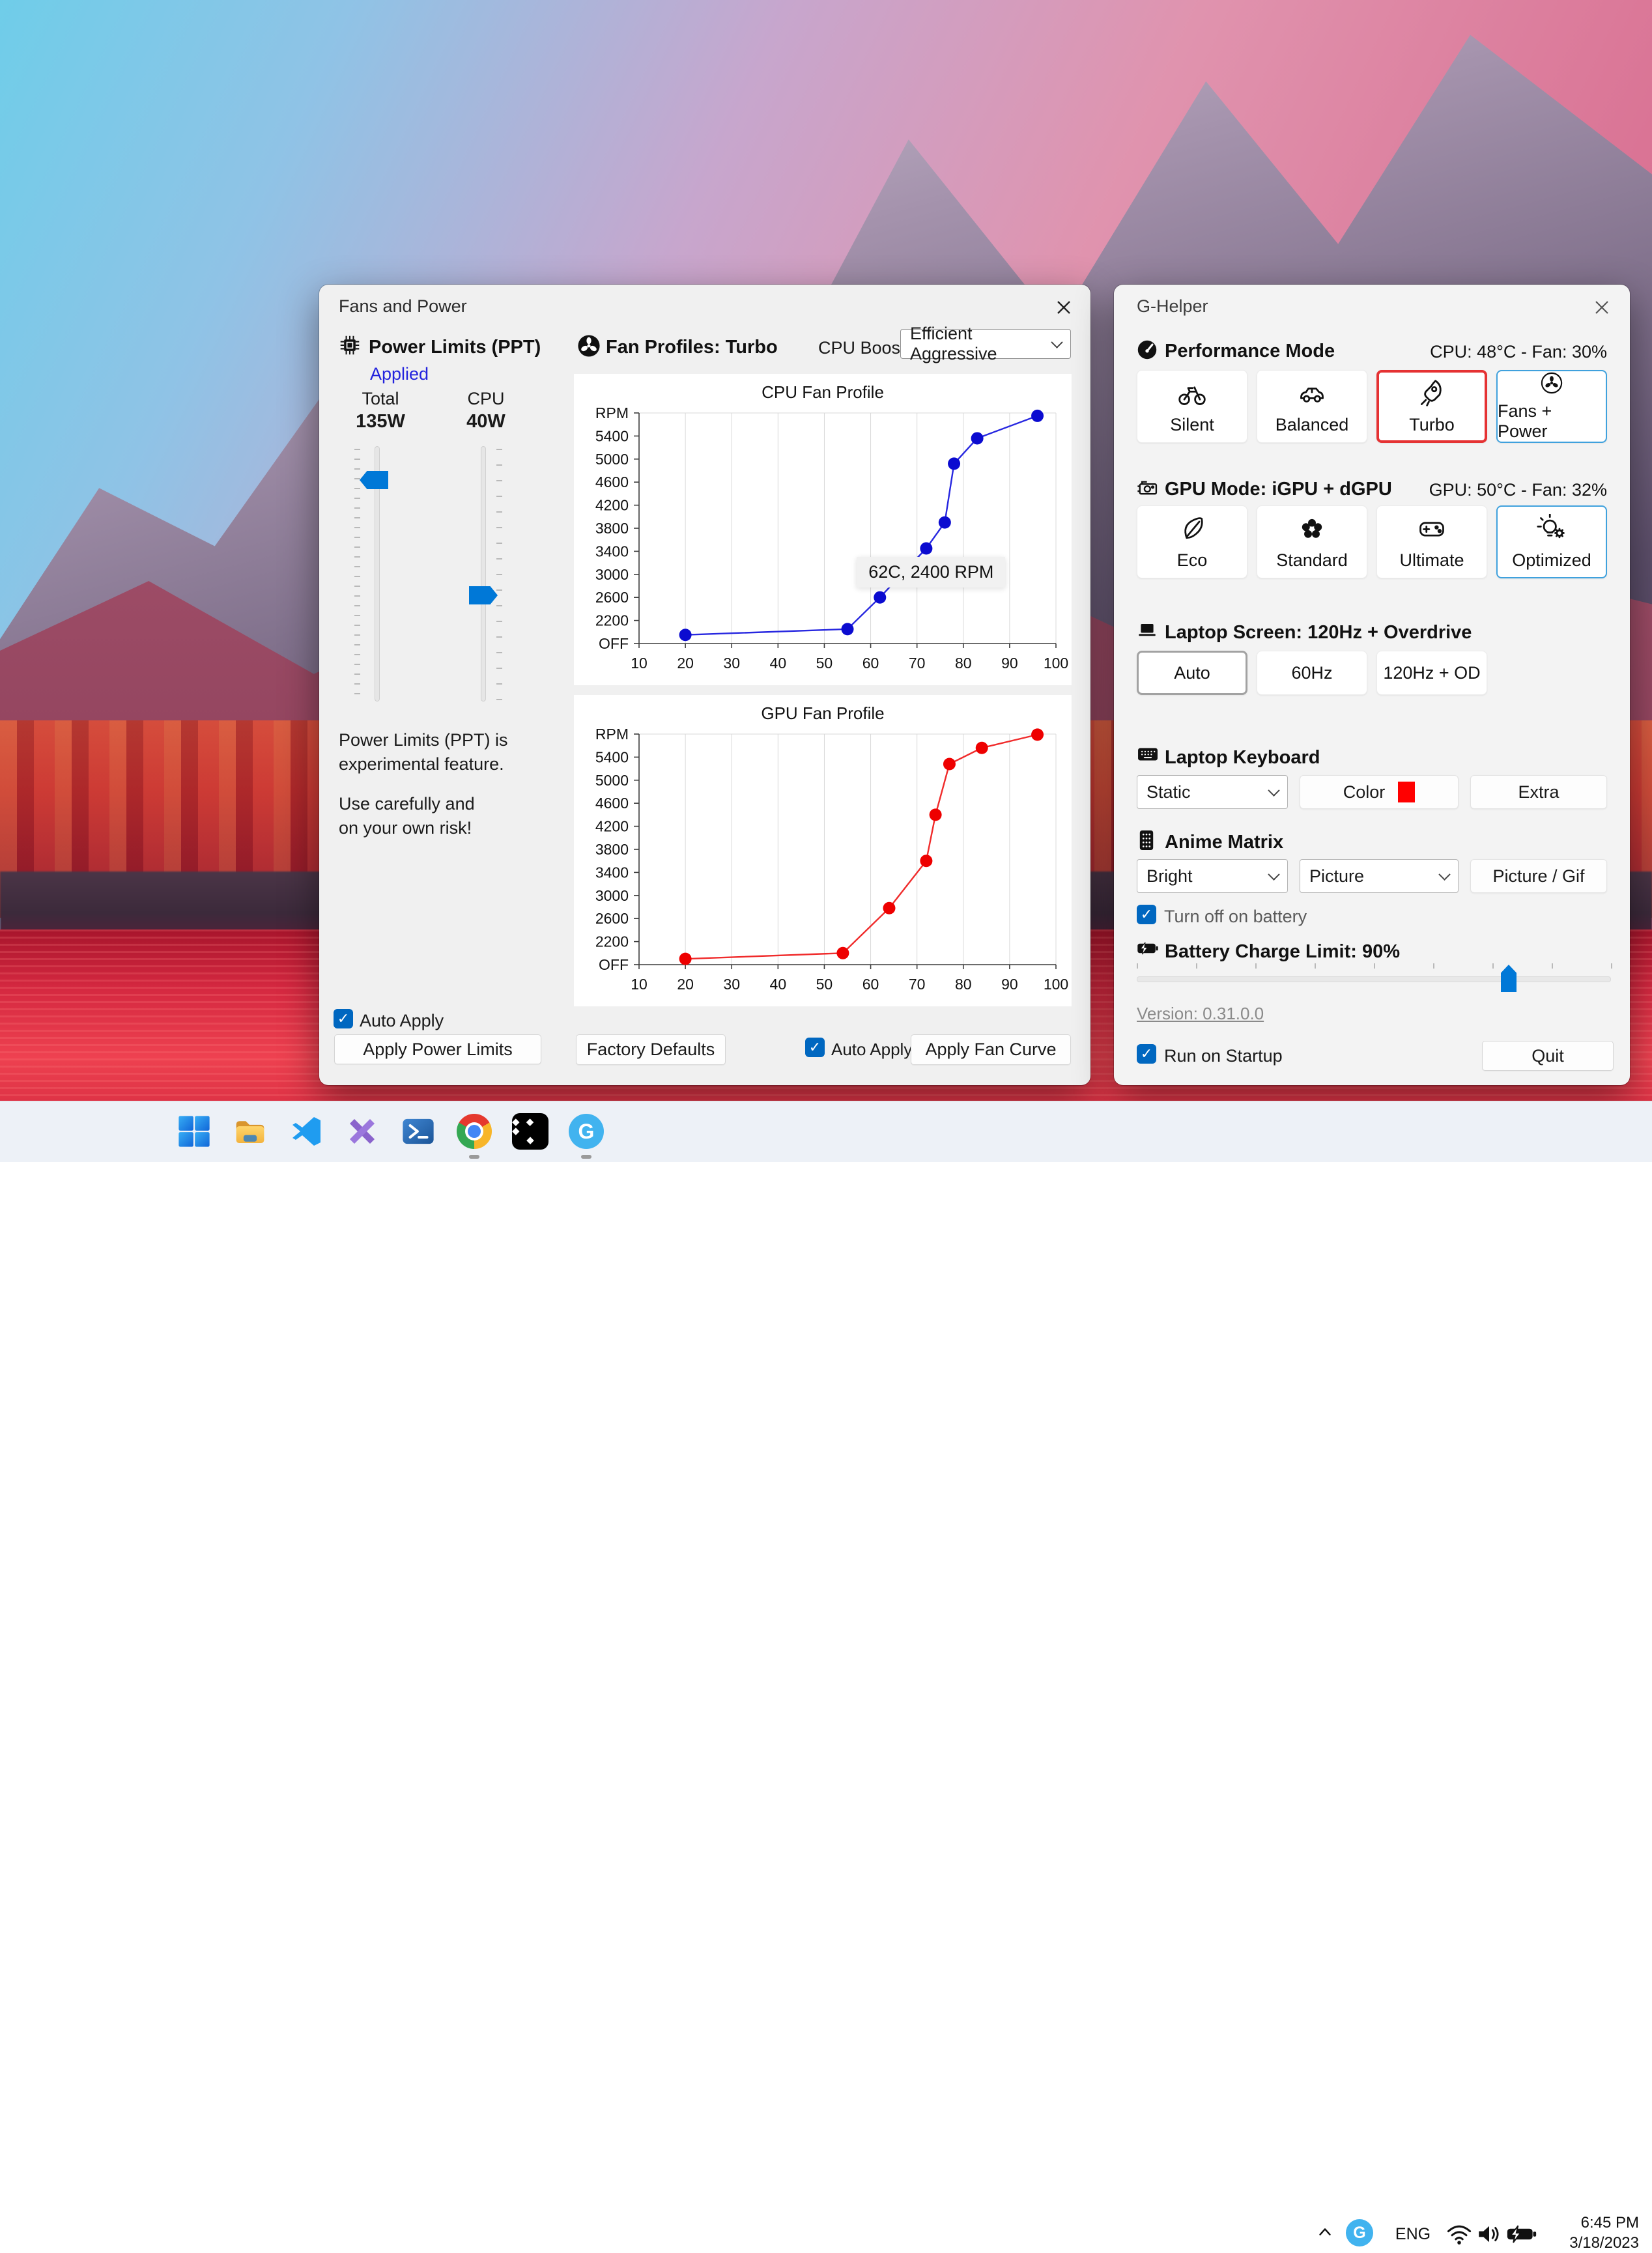 This screenshot has height=2253, width=1652. Describe the element at coordinates (1208, 876) in the screenshot. I see `matrix-brightness-value: Bright` at that location.